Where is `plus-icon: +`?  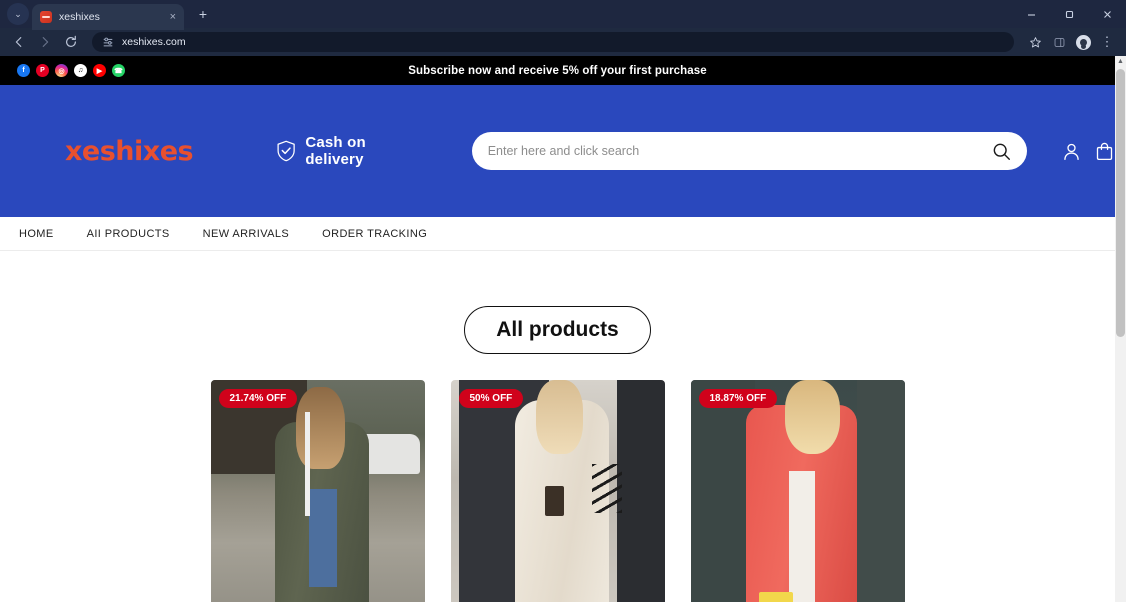 plus-icon: + is located at coordinates (203, 14).